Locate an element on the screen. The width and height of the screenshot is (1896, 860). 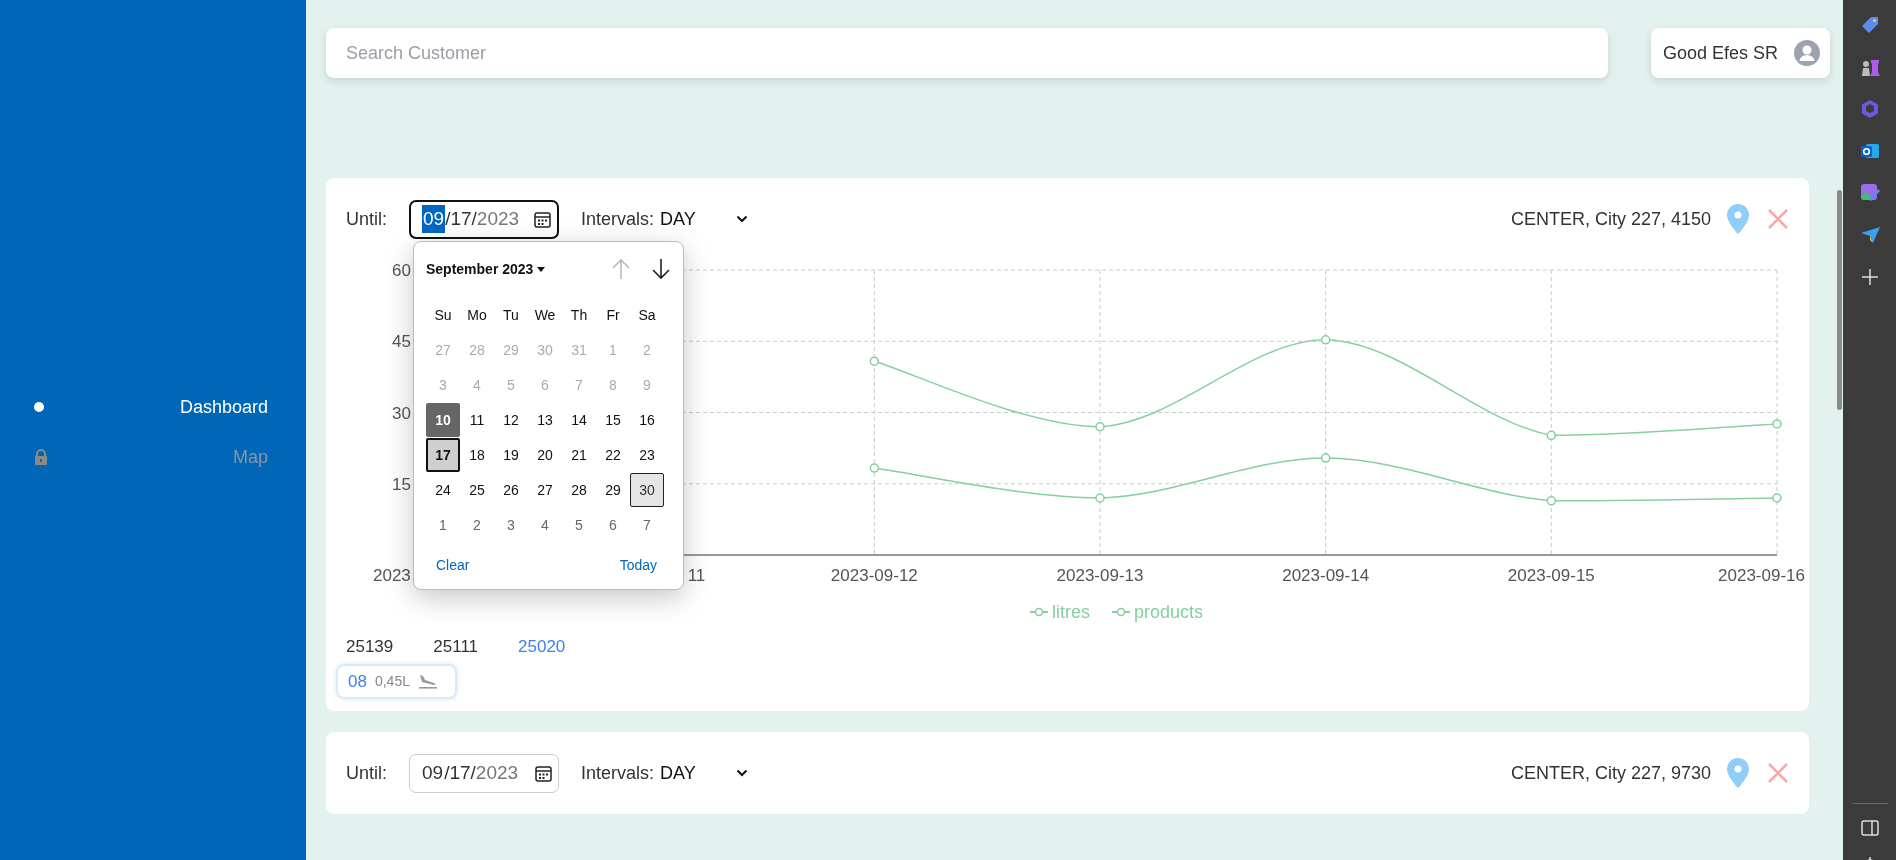
location-text: CENTER, City 227, 4150 is located at coordinates (1610, 219).